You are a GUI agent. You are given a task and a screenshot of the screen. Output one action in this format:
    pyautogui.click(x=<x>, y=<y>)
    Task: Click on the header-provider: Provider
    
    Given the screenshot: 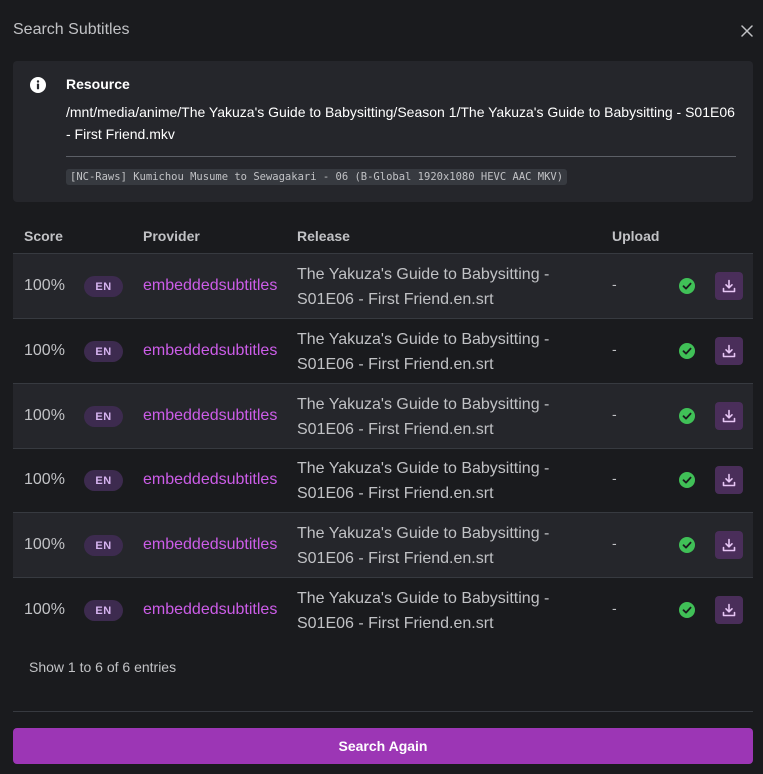 What is the action you would take?
    pyautogui.click(x=171, y=236)
    